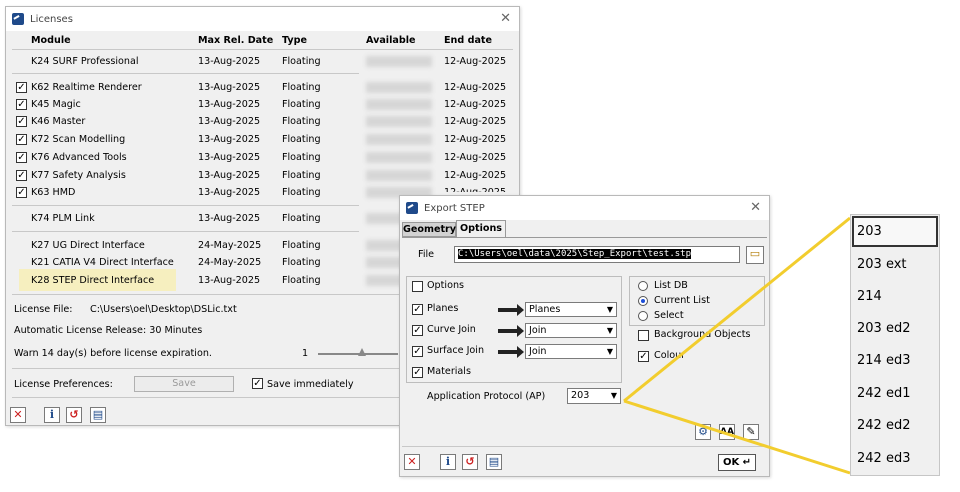  I want to click on surface-join-label: Surface Join, so click(456, 350).